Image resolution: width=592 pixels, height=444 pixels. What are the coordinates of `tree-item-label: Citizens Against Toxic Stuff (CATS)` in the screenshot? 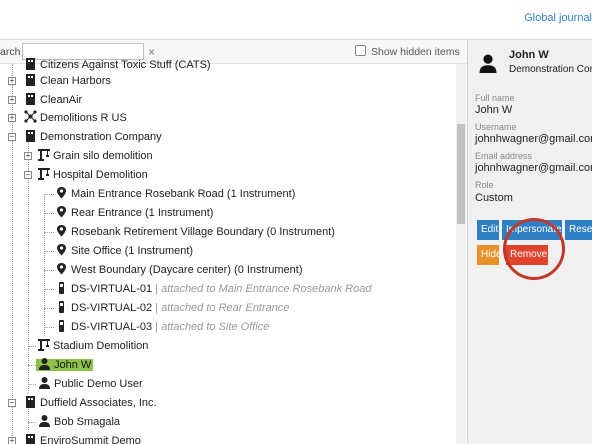 It's located at (125, 65).